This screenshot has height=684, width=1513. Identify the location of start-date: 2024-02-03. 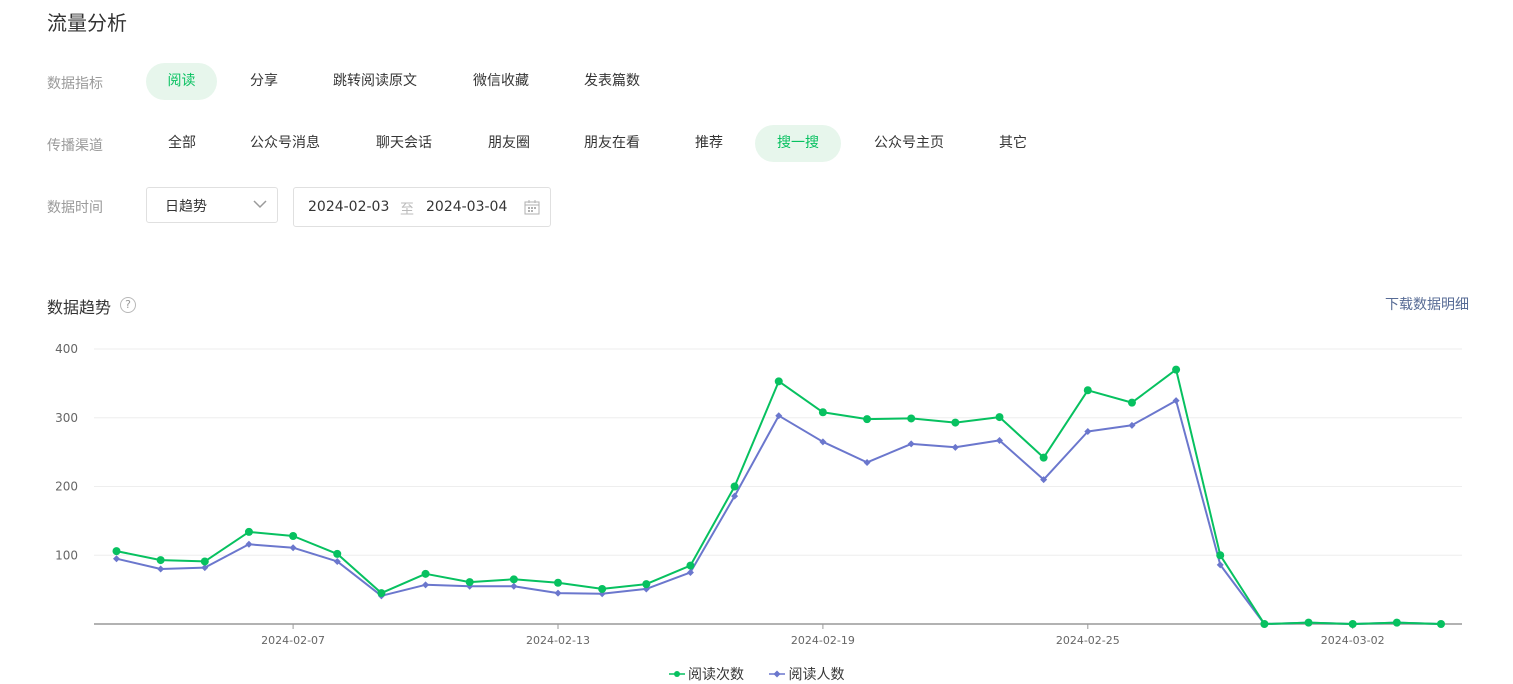
(349, 207).